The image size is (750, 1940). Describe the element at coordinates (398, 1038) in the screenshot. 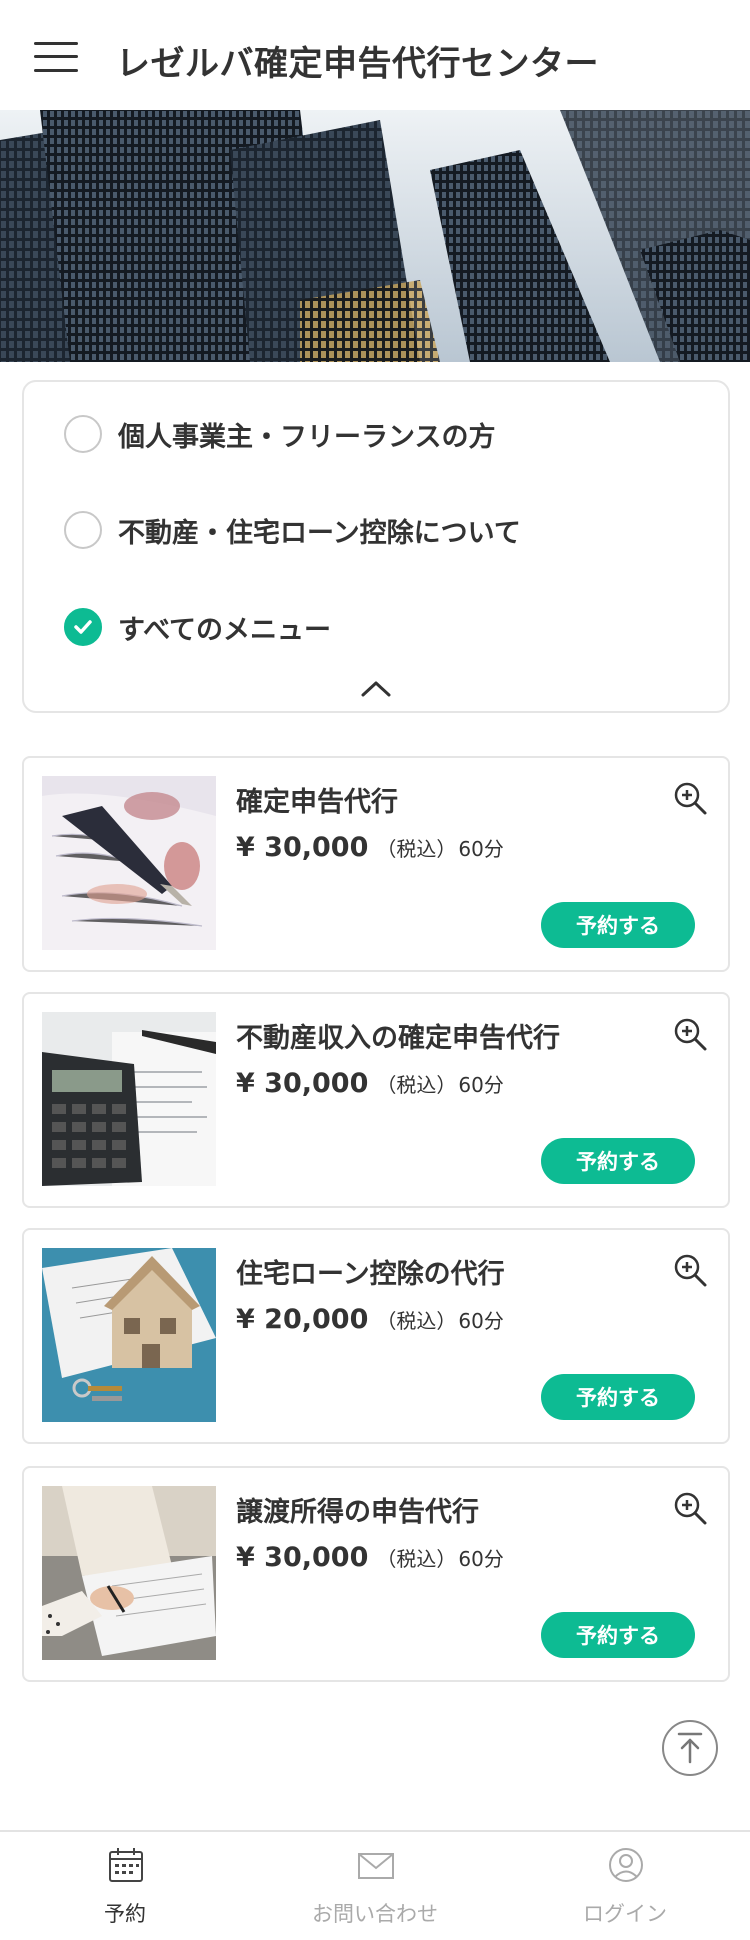

I see `service-title: 不動産収入の確定申告代行` at that location.